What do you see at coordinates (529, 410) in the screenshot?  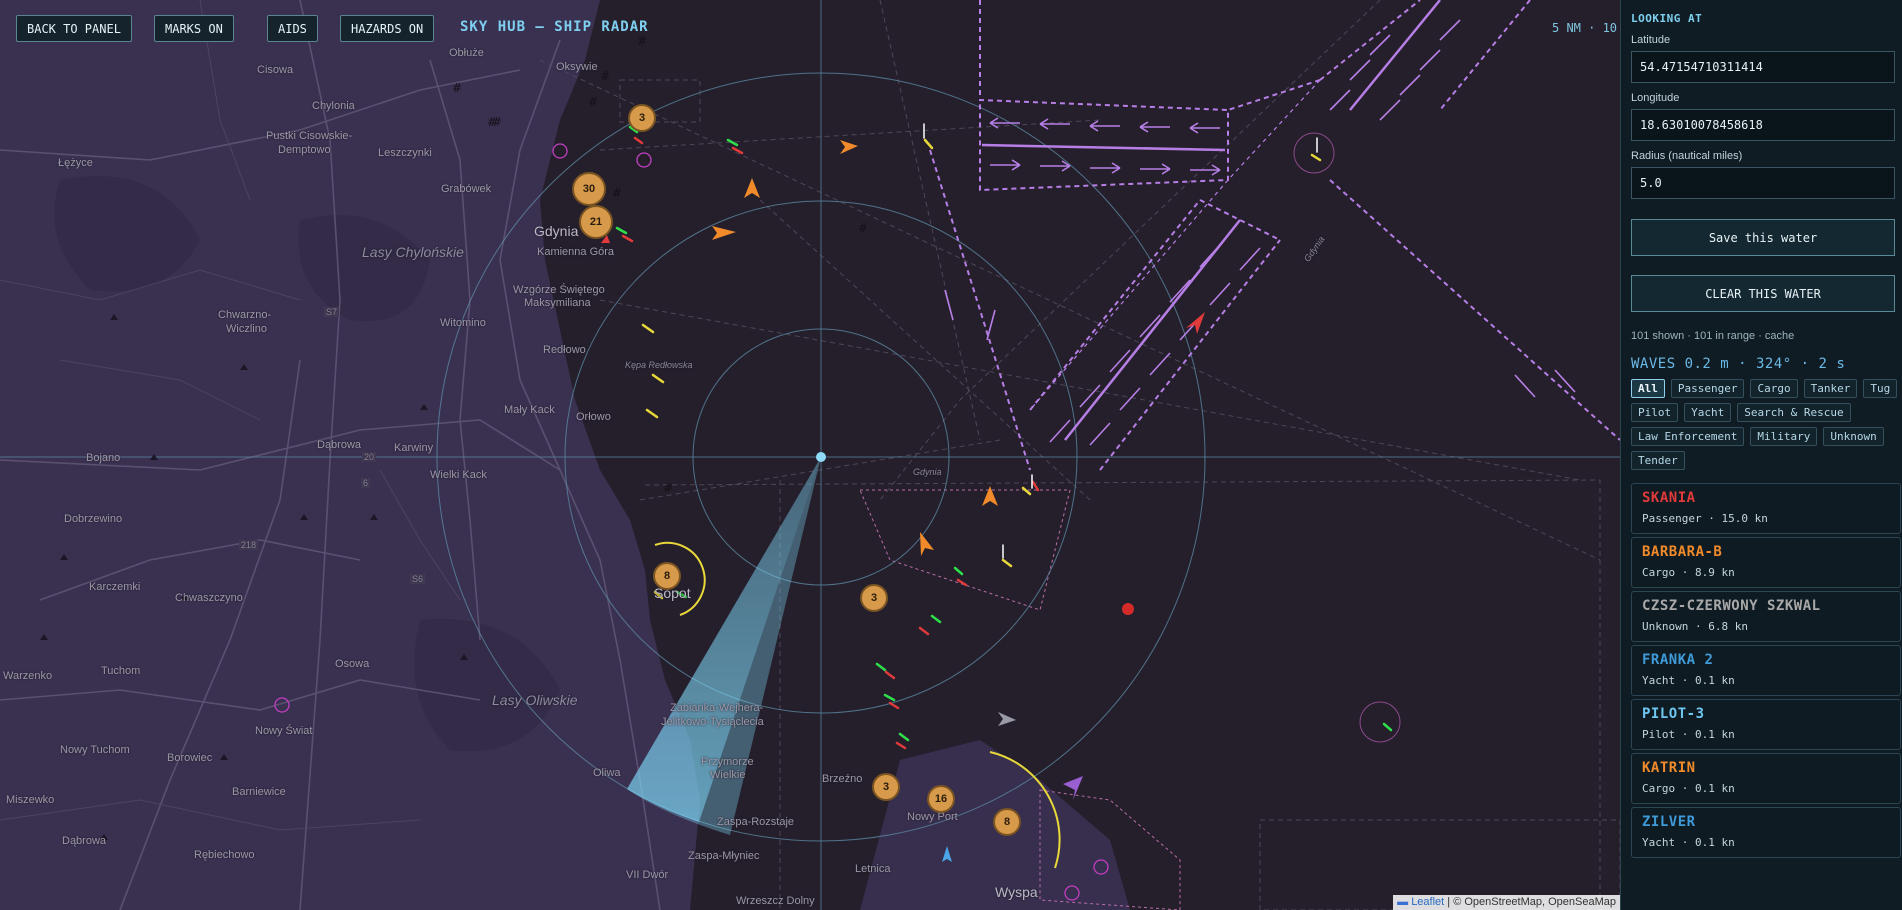 I see `place-label: Mały Kack` at bounding box center [529, 410].